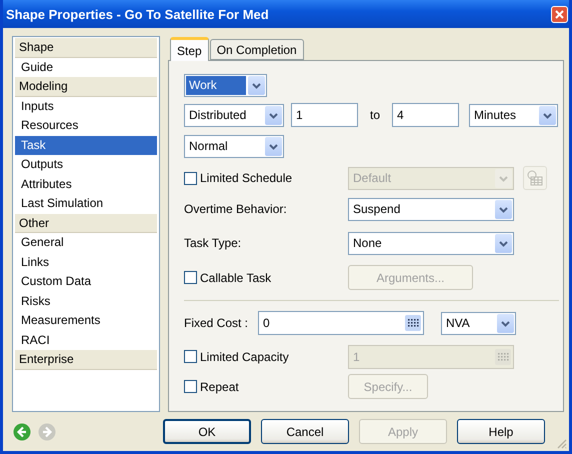 Image resolution: width=572 pixels, height=454 pixels. I want to click on max-field: 4, so click(425, 115).